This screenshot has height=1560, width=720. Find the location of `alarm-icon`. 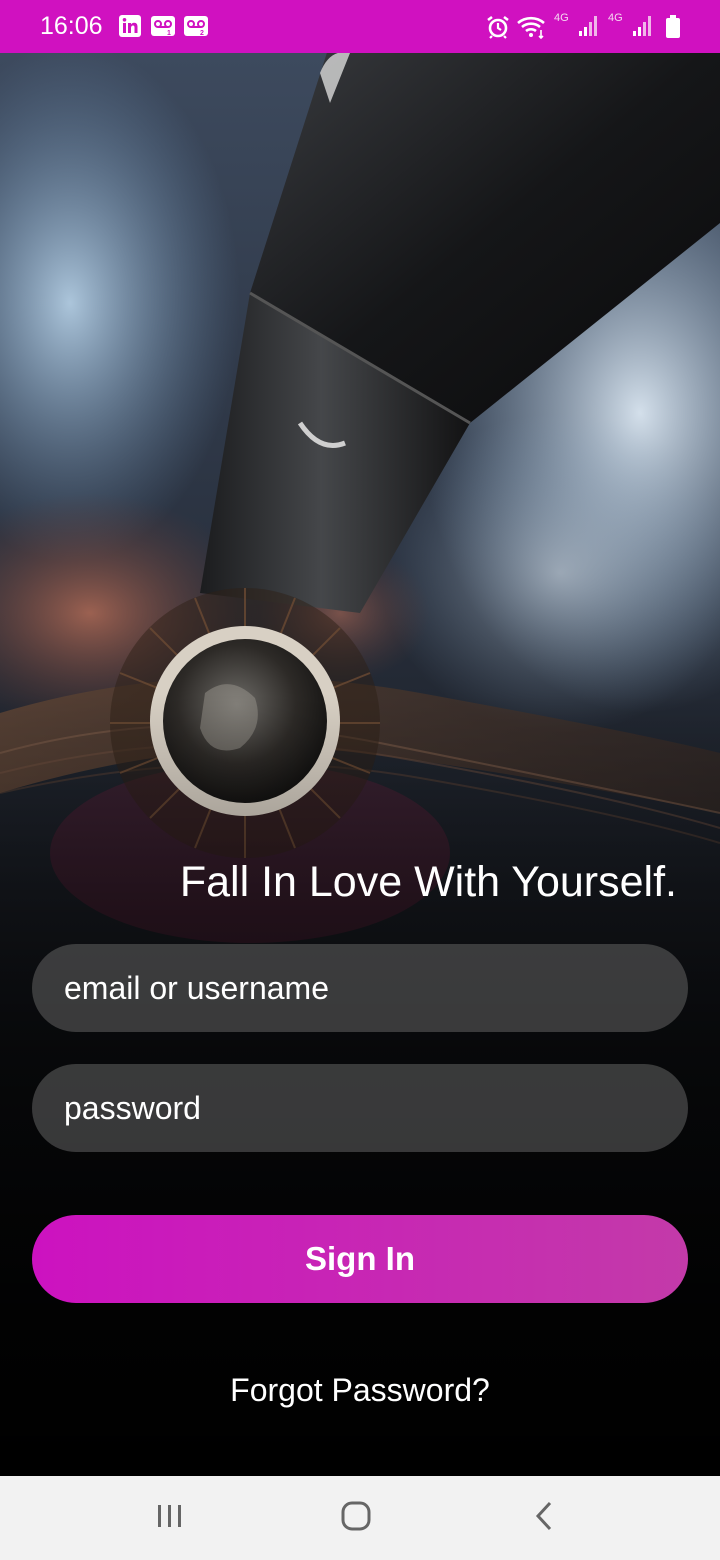

alarm-icon is located at coordinates (498, 29).